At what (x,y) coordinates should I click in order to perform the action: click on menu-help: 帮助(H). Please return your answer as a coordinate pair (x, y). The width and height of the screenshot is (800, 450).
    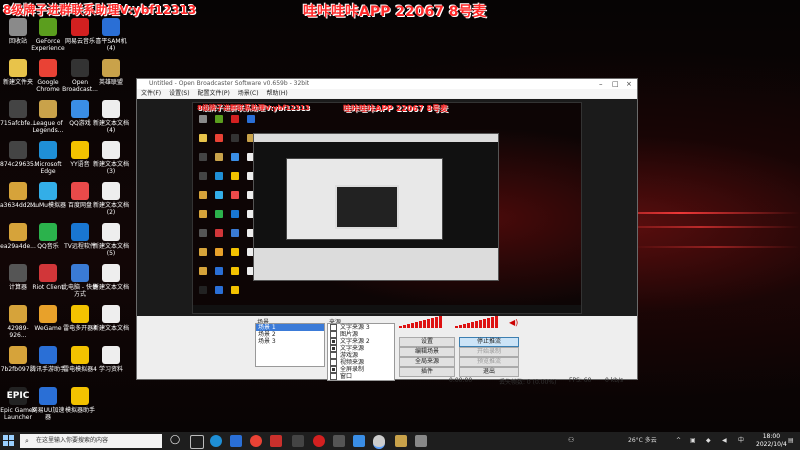
    Looking at the image, I should click on (277, 93).